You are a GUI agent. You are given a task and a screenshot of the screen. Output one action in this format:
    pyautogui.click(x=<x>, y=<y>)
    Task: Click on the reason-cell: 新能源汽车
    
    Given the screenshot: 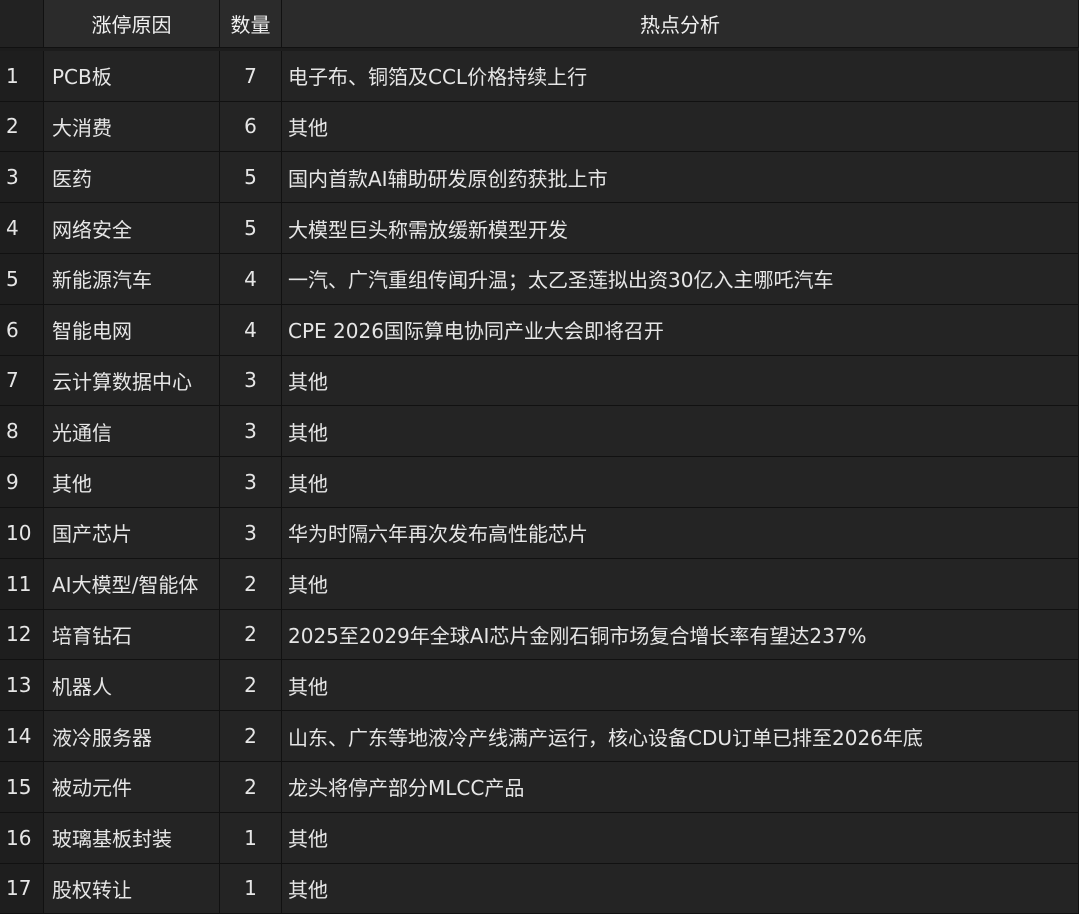 What is the action you would take?
    pyautogui.click(x=132, y=279)
    